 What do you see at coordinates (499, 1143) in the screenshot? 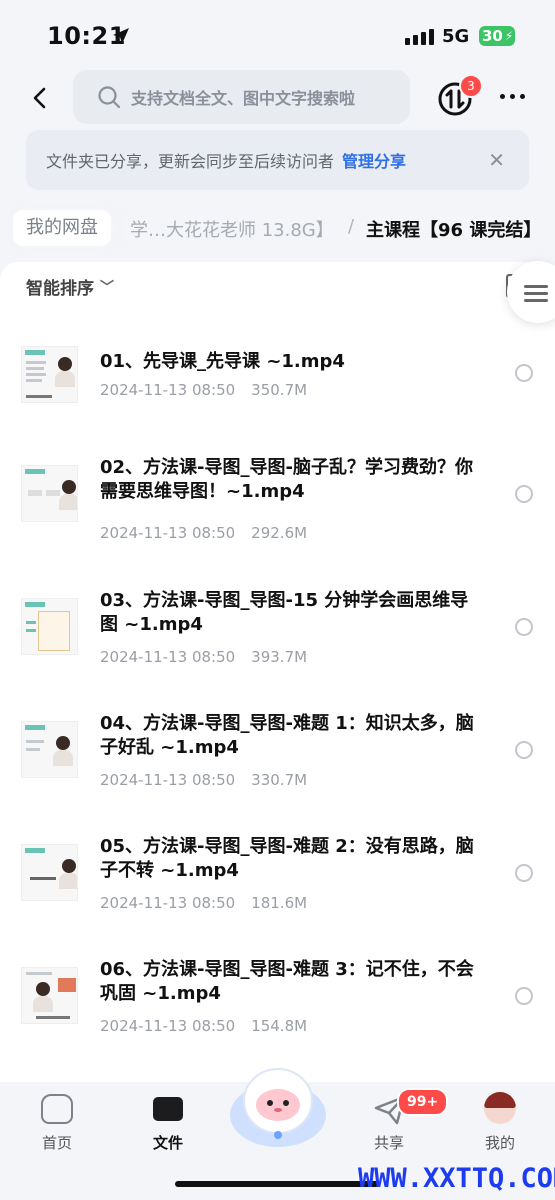
I see `tab-me-label: 我的` at bounding box center [499, 1143].